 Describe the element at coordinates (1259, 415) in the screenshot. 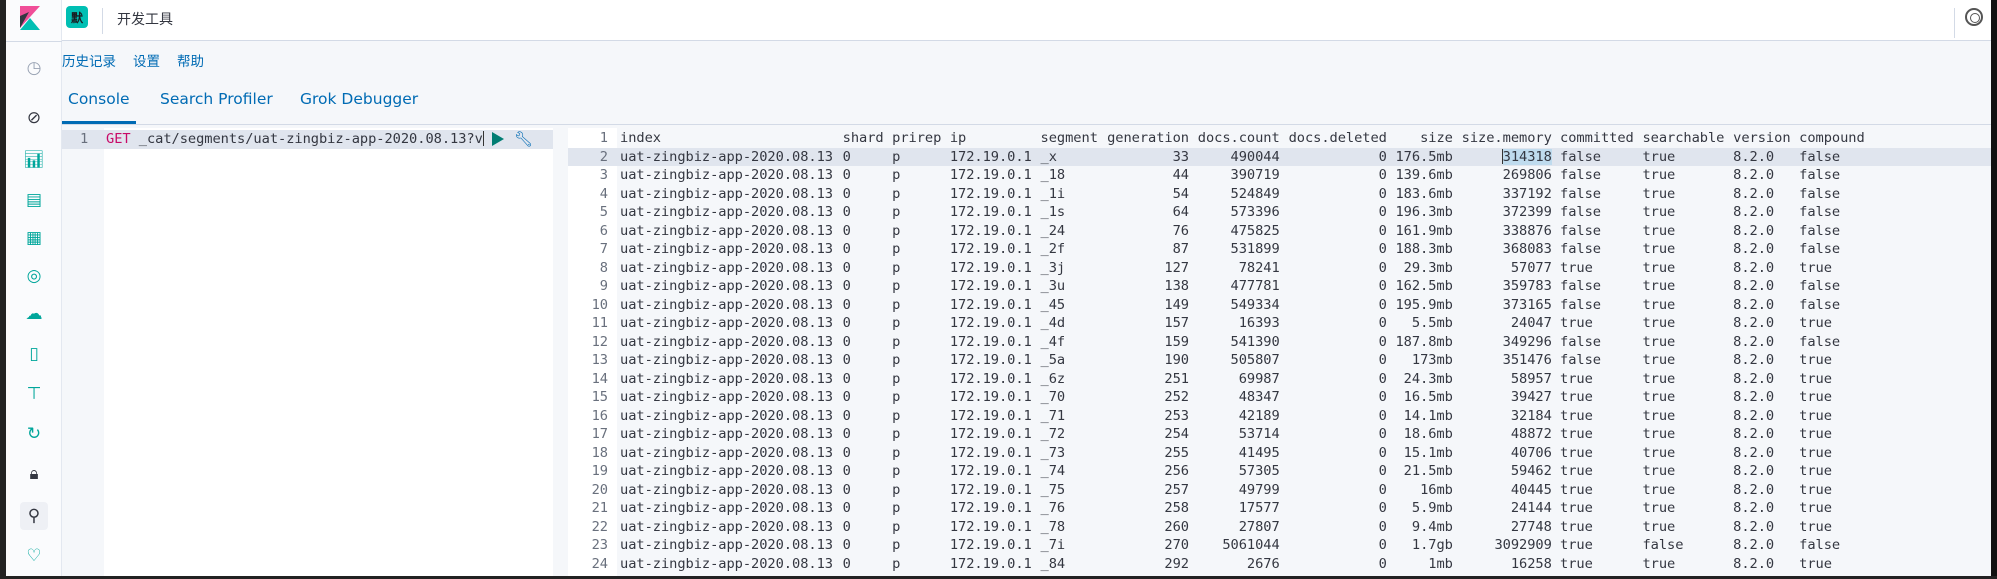

I see `cell-docs-count: 42189` at that location.